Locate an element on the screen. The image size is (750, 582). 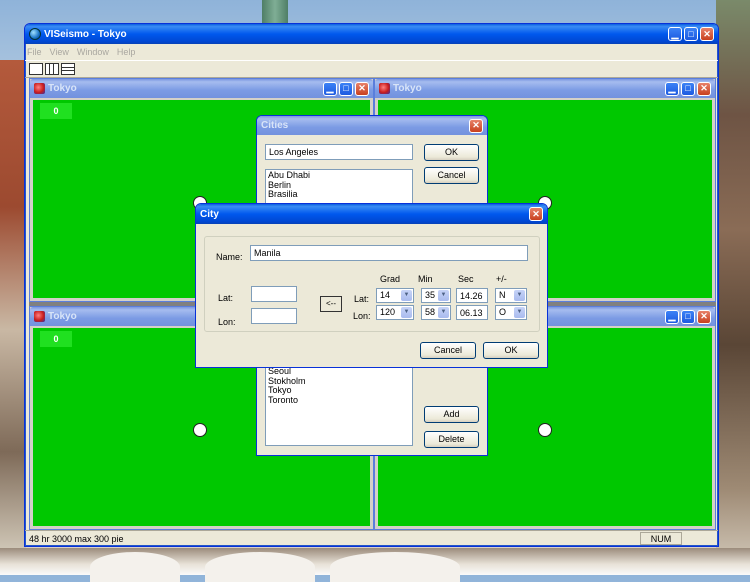
menu-bar: File View Window Help is located at coordinates (371, 52).